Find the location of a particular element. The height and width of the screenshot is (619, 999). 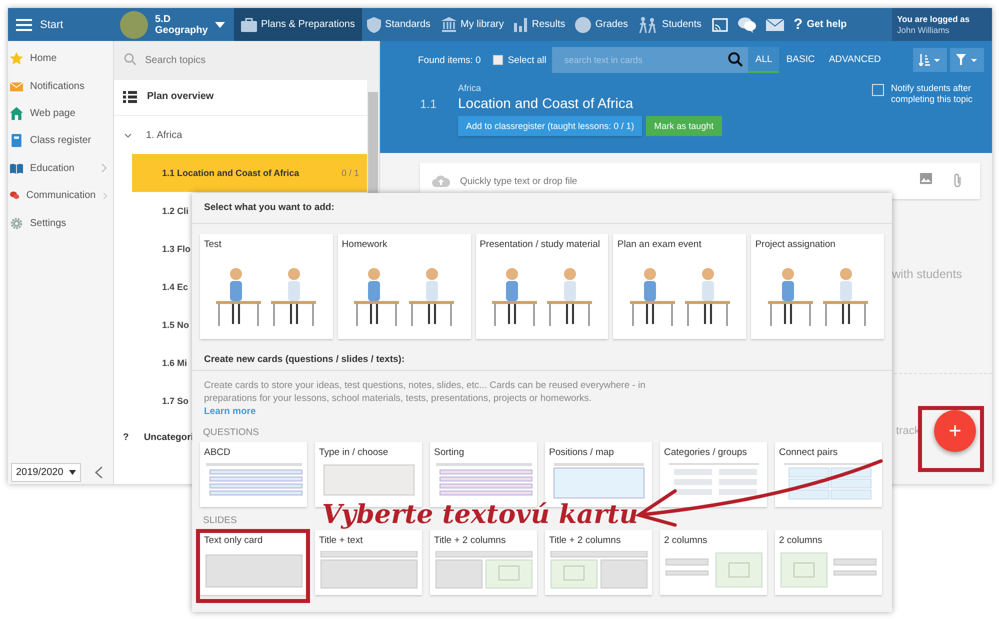

sidebar-item: Notifications is located at coordinates (60, 86).